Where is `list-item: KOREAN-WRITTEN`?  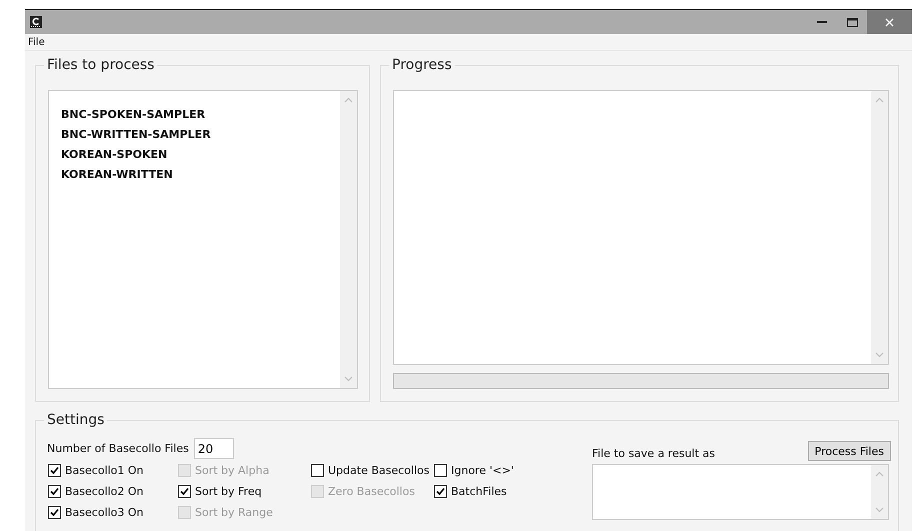
list-item: KOREAN-WRITTEN is located at coordinates (117, 175).